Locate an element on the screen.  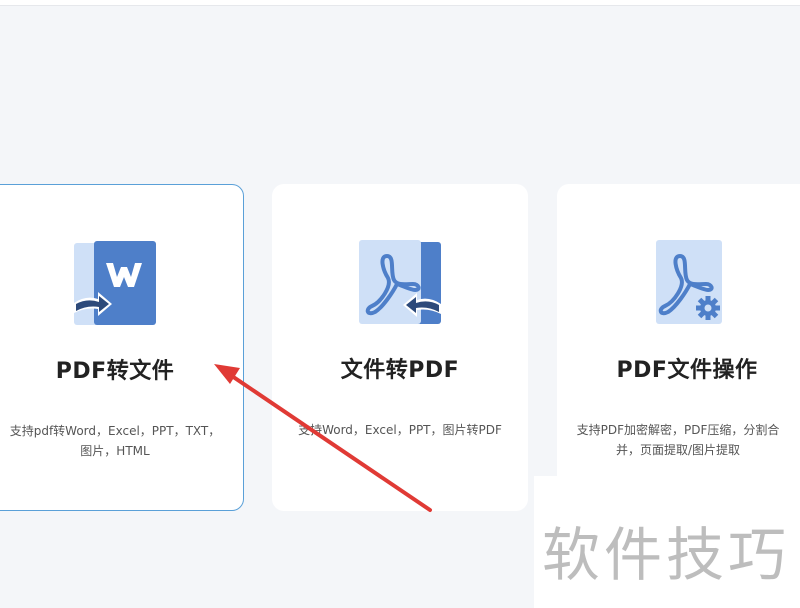
card-description: 支持PDF加密解密，PDF压缩，分割合 并，页面提取/图片提取 is located at coordinates (678, 440).